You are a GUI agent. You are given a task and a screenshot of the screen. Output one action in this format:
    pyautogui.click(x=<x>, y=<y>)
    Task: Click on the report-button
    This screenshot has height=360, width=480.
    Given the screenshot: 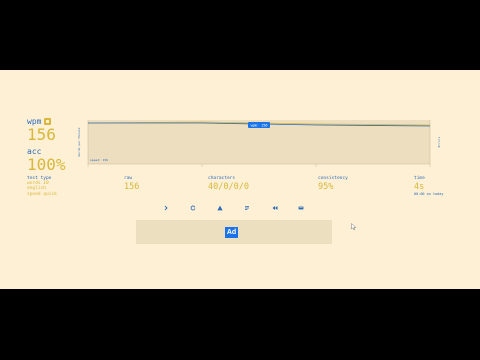 What is the action you would take?
    pyautogui.click(x=220, y=208)
    